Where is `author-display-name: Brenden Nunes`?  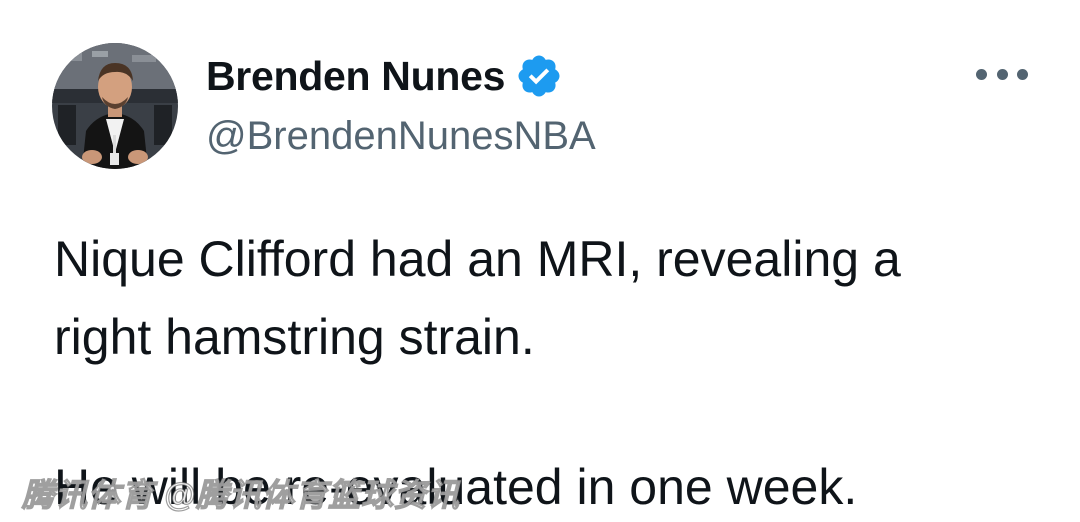
author-display-name: Brenden Nunes is located at coordinates (355, 76).